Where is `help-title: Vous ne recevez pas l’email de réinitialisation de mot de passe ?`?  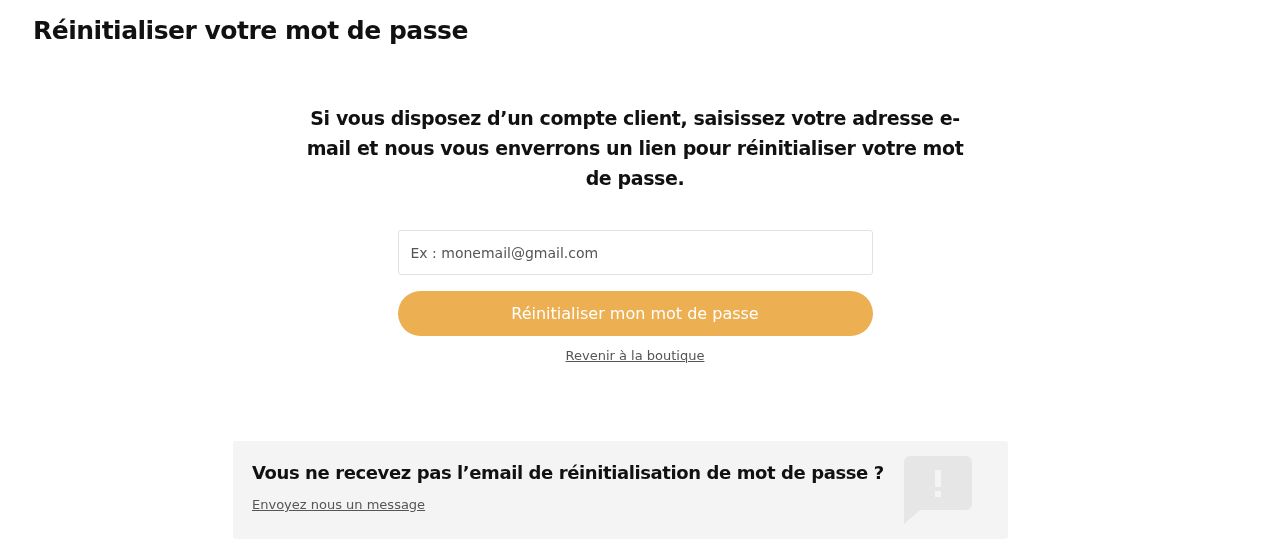
help-title: Vous ne recevez pas l’email de réinitialisation de mot de passe ? is located at coordinates (568, 472).